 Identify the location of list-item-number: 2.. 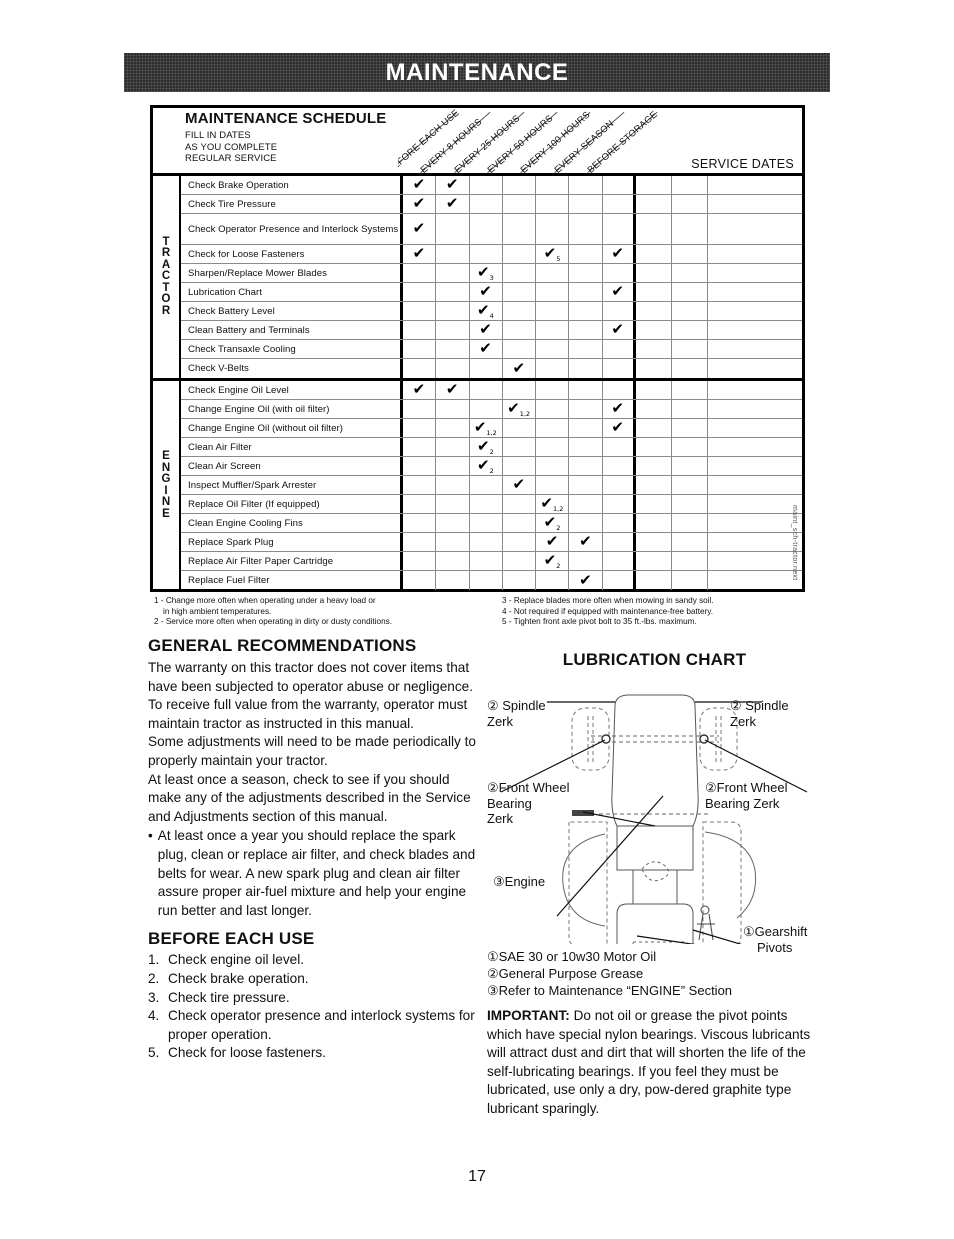
(154, 978).